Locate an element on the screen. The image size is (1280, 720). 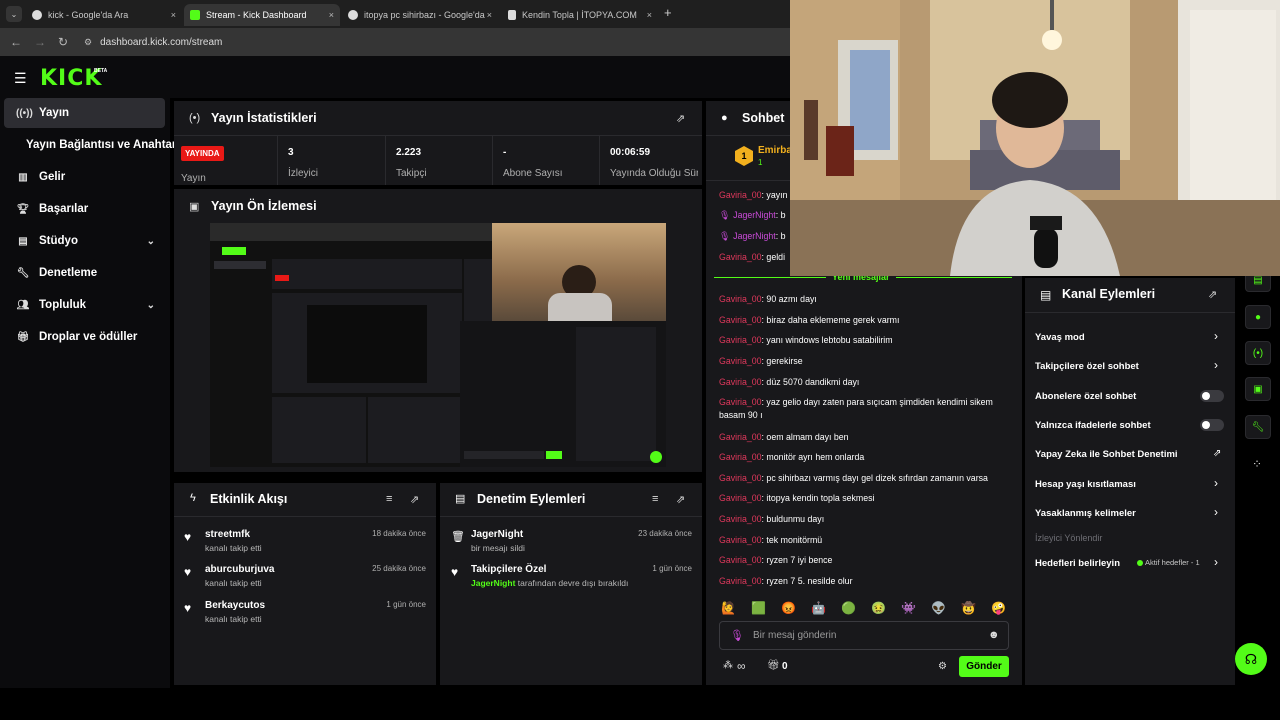
action-banned-words: Yasaklanmış kelimeler is located at coordinates (1085, 513).